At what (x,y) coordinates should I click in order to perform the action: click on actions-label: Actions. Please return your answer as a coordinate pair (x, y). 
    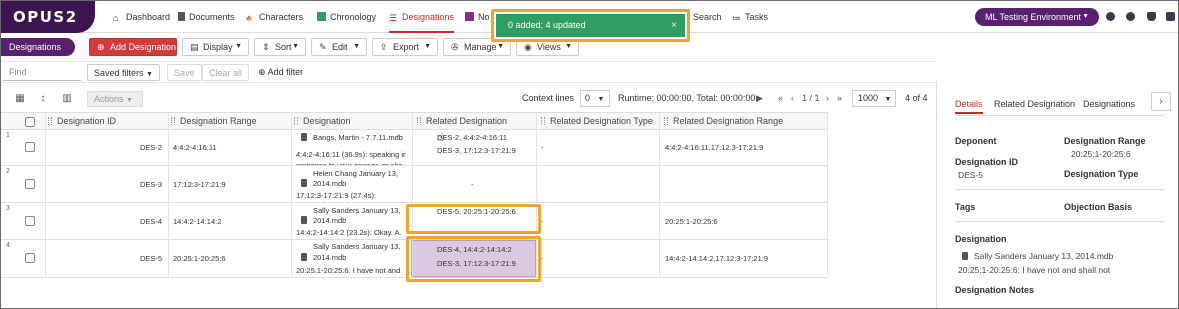
    Looking at the image, I should click on (109, 99).